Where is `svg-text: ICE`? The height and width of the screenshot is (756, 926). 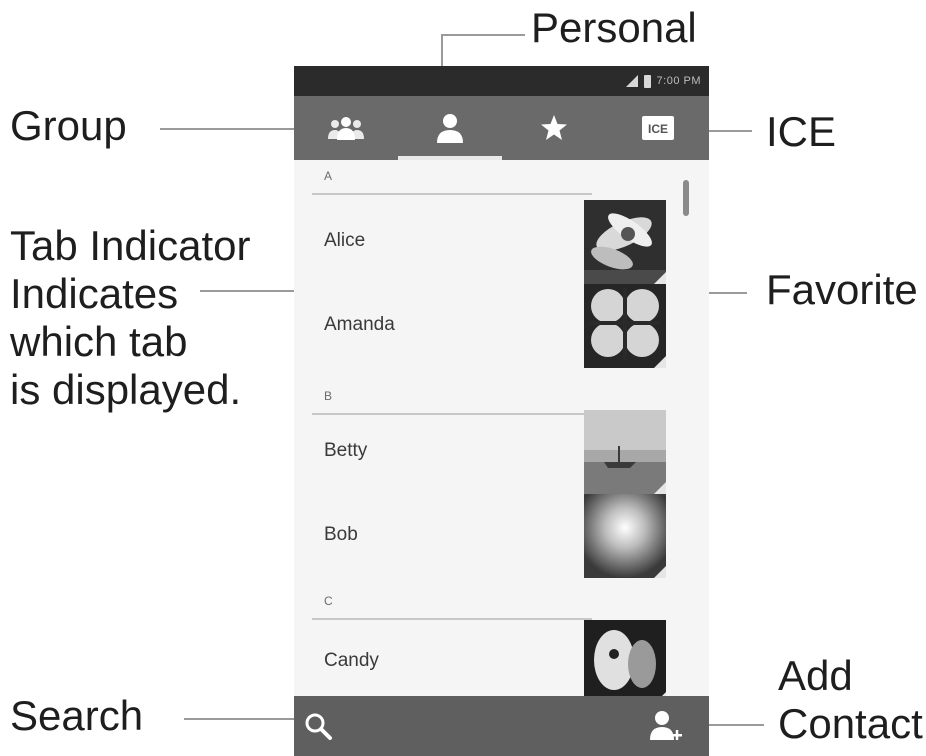 svg-text: ICE is located at coordinates (658, 129).